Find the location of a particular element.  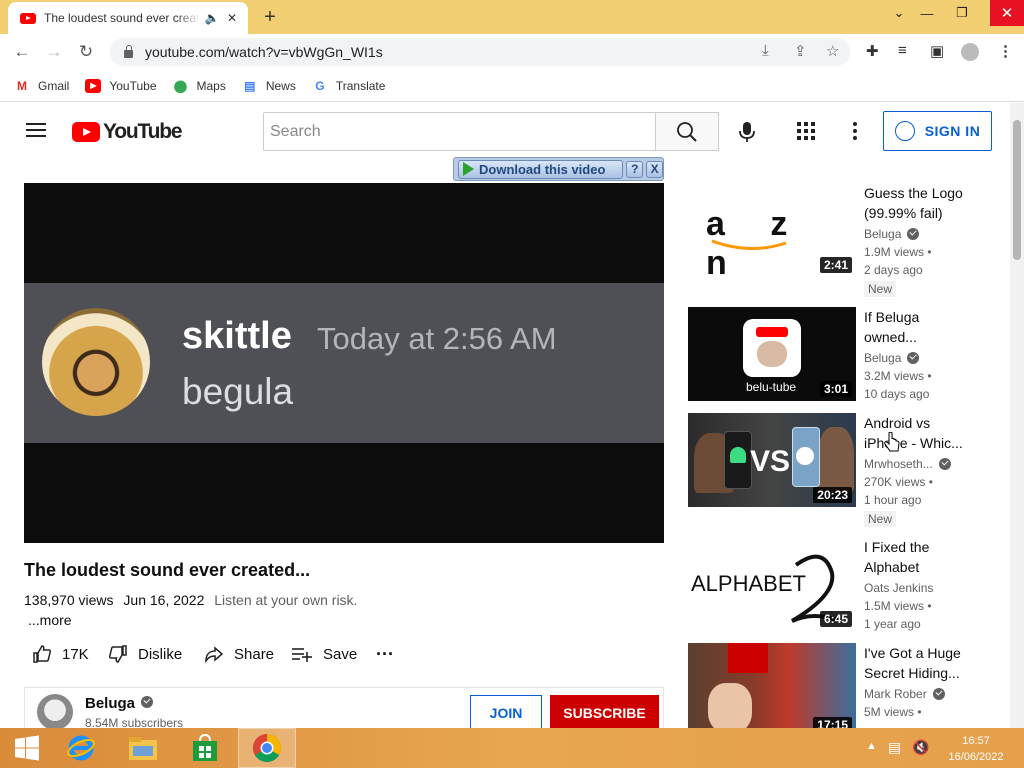

bookmark-star-icon: ☆ is located at coordinates (832, 51).